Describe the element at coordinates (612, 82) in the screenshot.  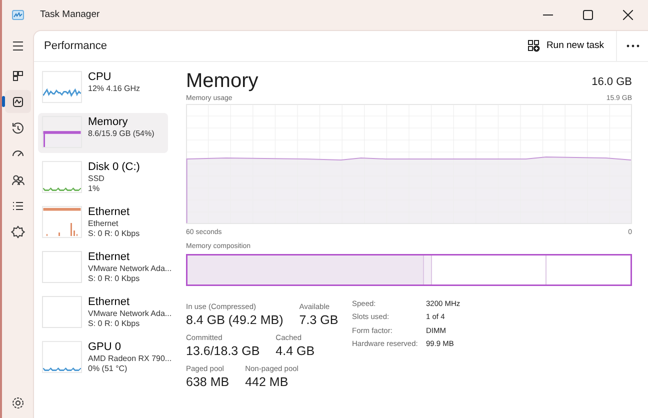
I see `total-memory: 16.0 GB` at that location.